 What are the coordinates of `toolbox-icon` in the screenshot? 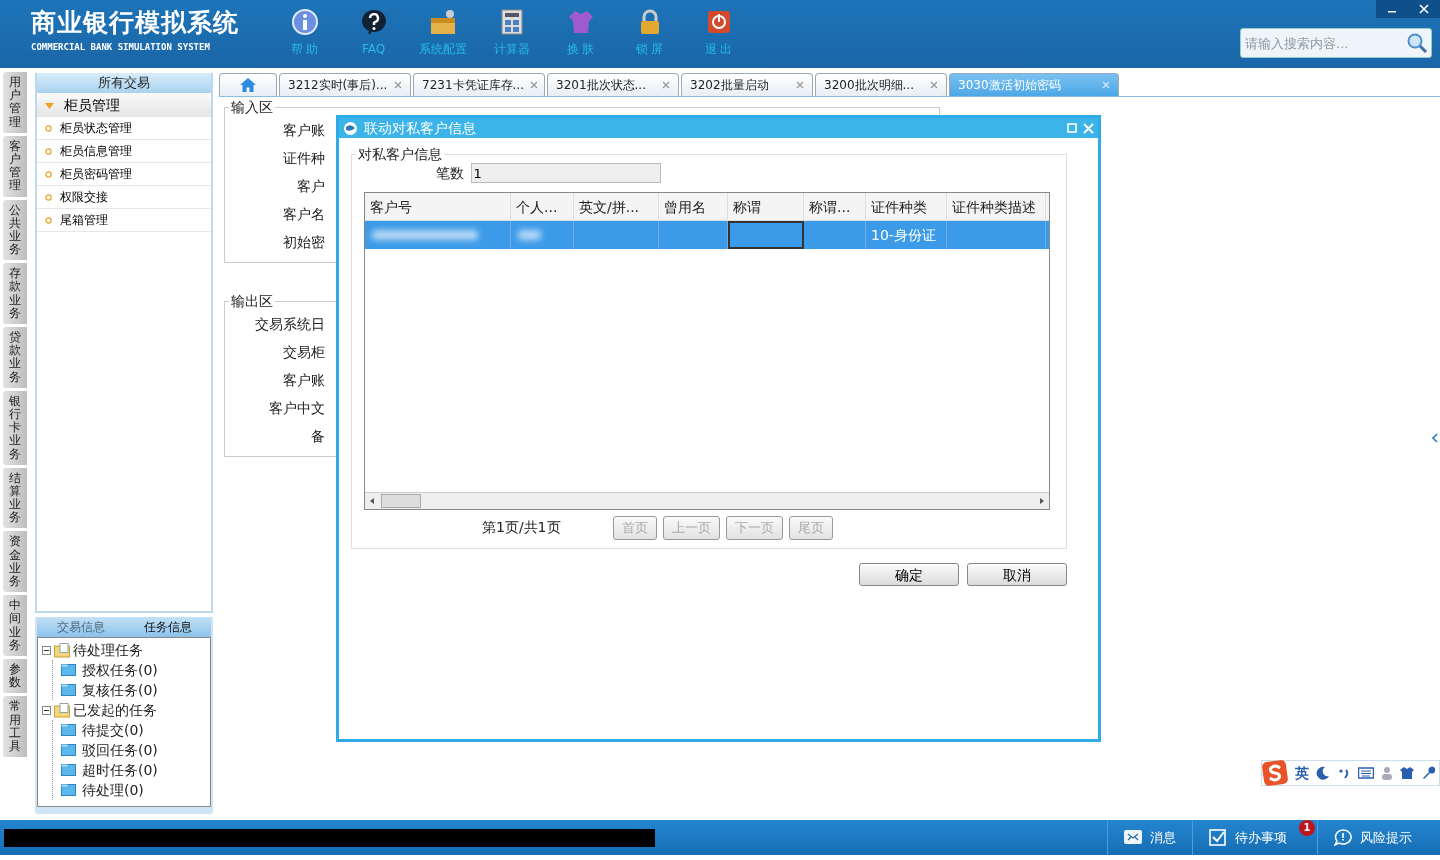 It's located at (442, 22).